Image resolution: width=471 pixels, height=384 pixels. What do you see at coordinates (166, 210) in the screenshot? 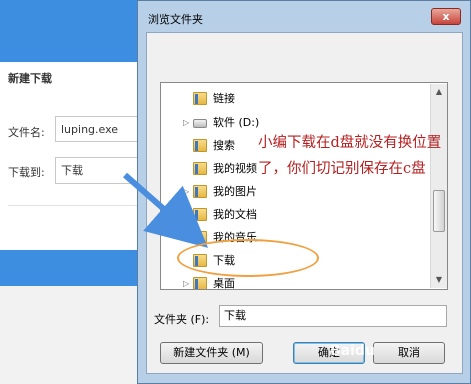
I see `arrow-icon` at bounding box center [166, 210].